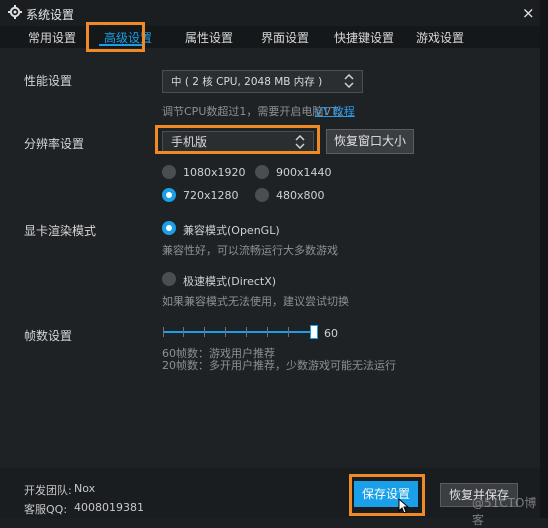 This screenshot has height=528, width=548. Describe the element at coordinates (300, 195) in the screenshot. I see `resolution-option-label: 480x800` at that location.